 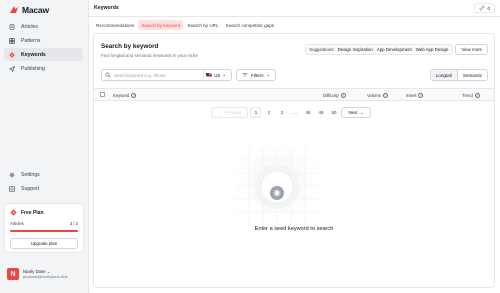 I want to click on column-difficulty: Difficulty?, so click(x=334, y=95).